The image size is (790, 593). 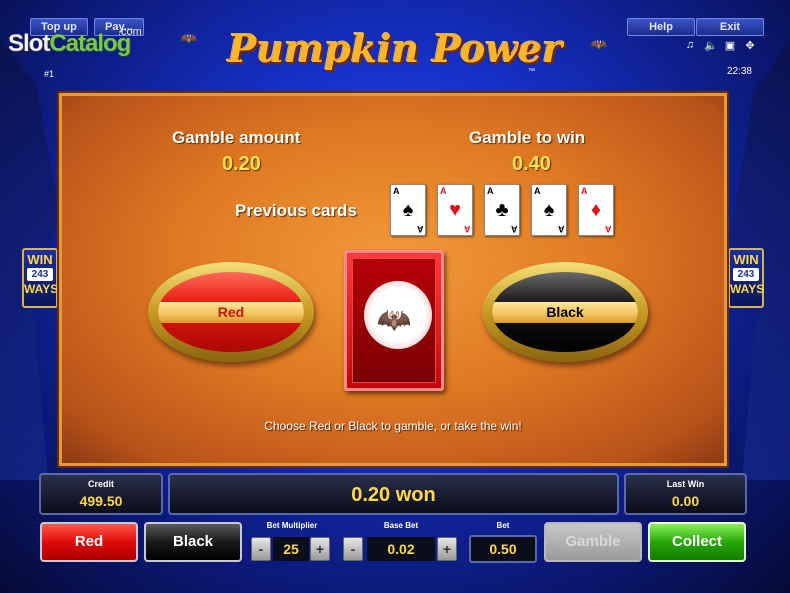 I want to click on last-win-label: Last Win, so click(x=685, y=484).